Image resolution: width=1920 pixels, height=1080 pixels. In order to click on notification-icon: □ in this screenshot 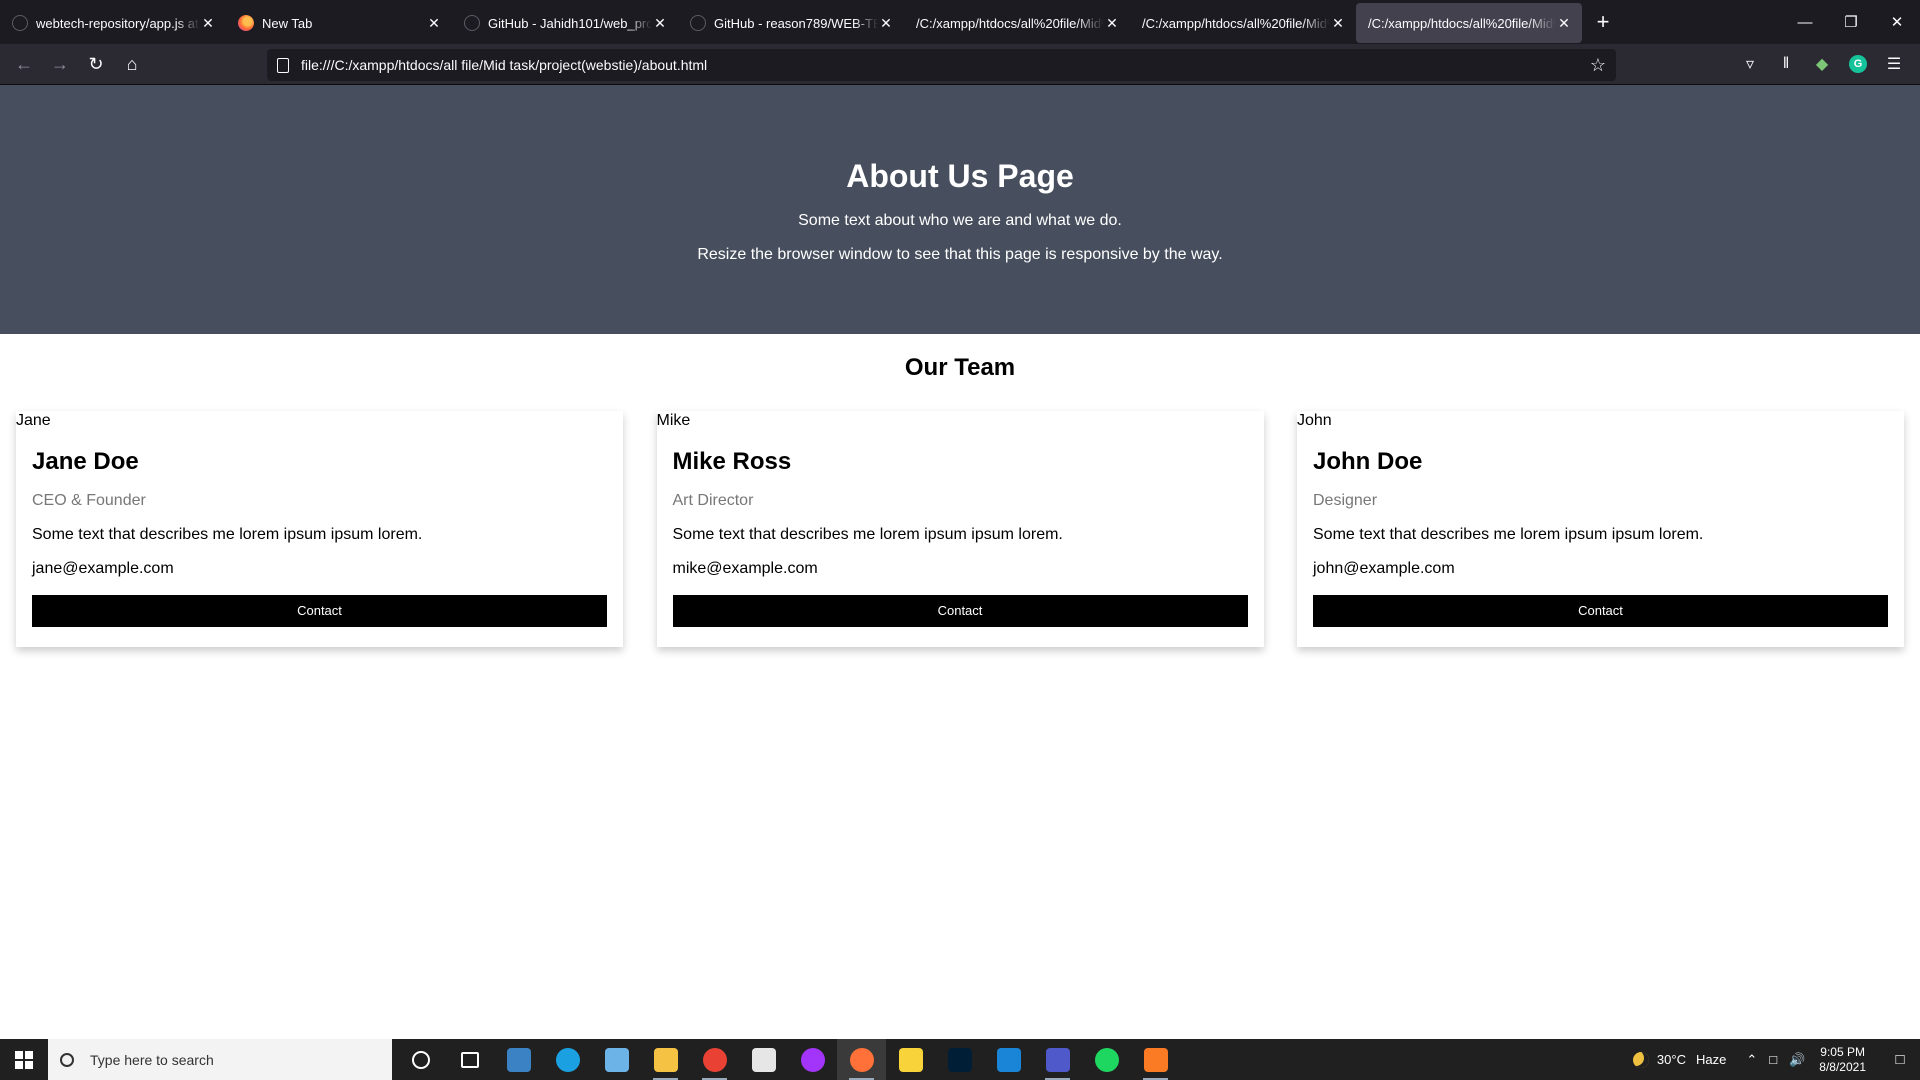, I will do `click(1900, 1059)`.